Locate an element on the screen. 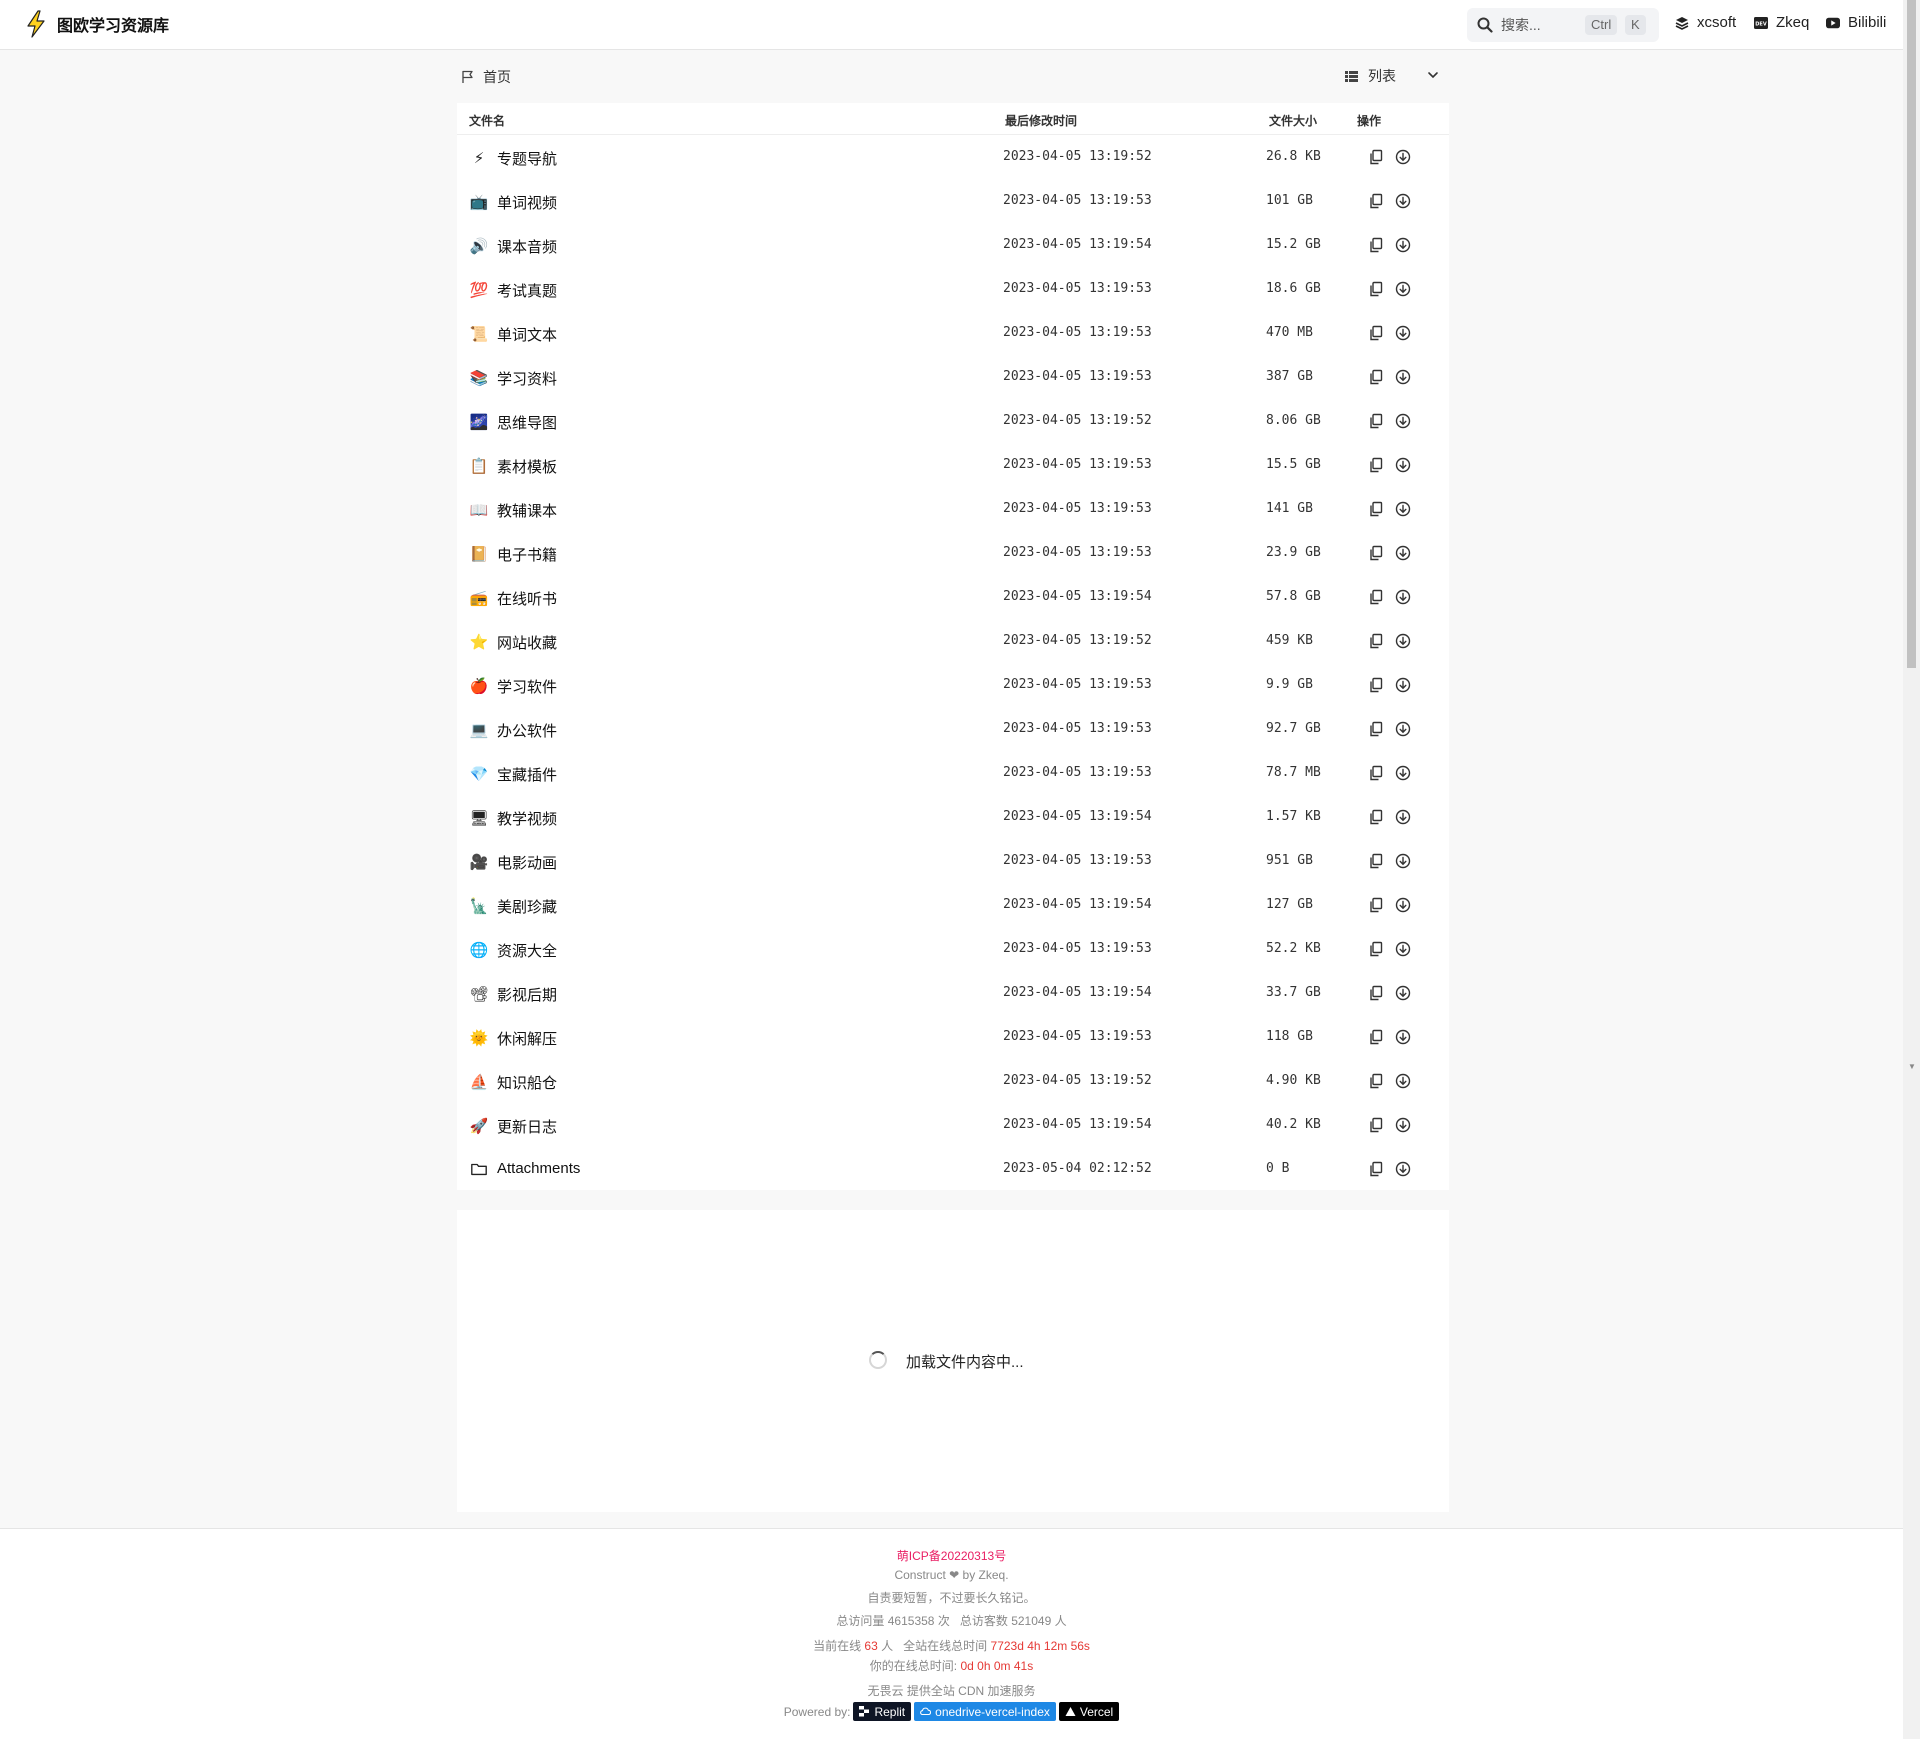 This screenshot has height=1739, width=1920. file-name: 更新日志 is located at coordinates (527, 1126).